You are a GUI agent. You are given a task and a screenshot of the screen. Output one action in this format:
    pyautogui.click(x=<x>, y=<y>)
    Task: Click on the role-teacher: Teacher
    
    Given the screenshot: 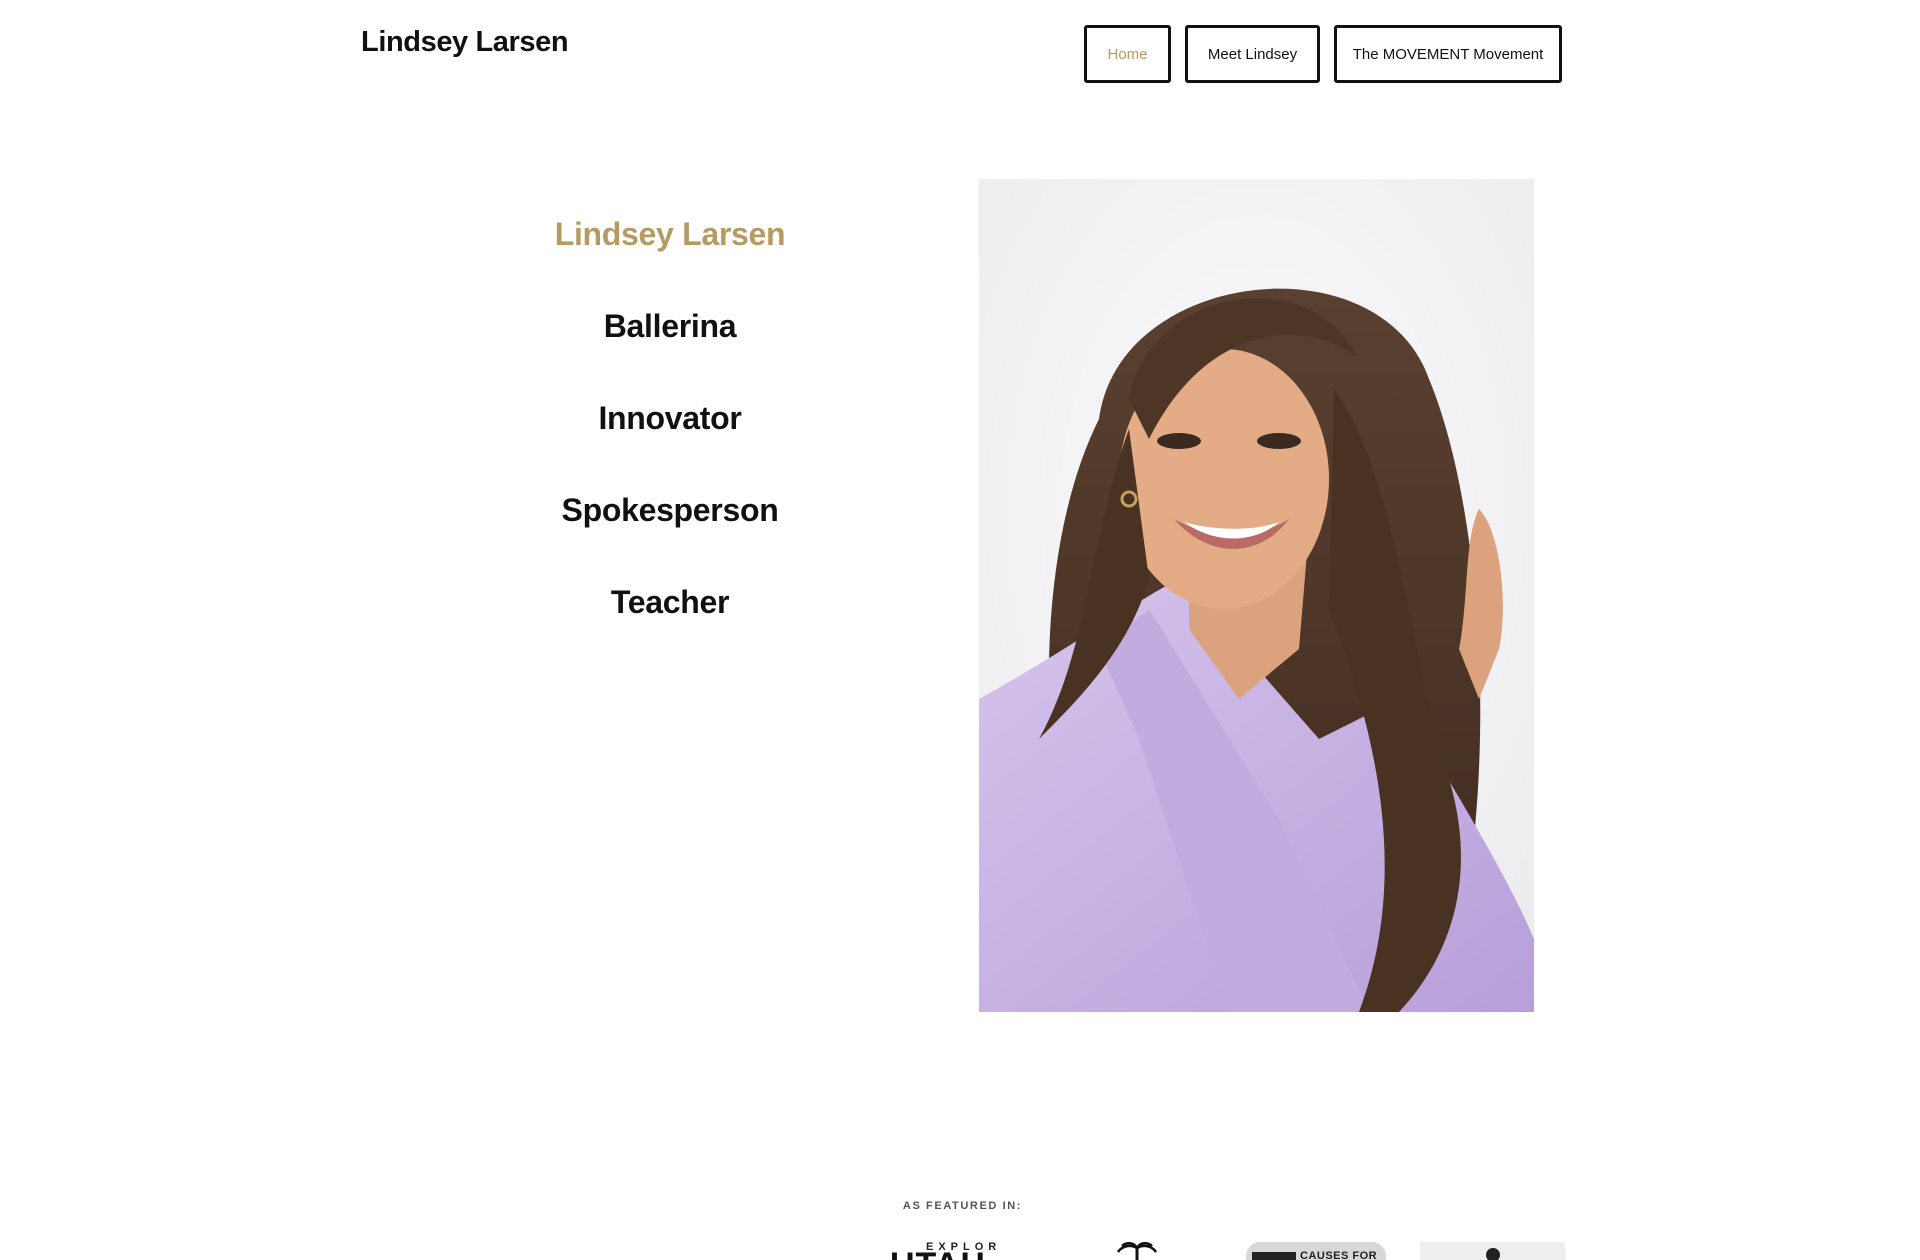 What is the action you would take?
    pyautogui.click(x=670, y=602)
    